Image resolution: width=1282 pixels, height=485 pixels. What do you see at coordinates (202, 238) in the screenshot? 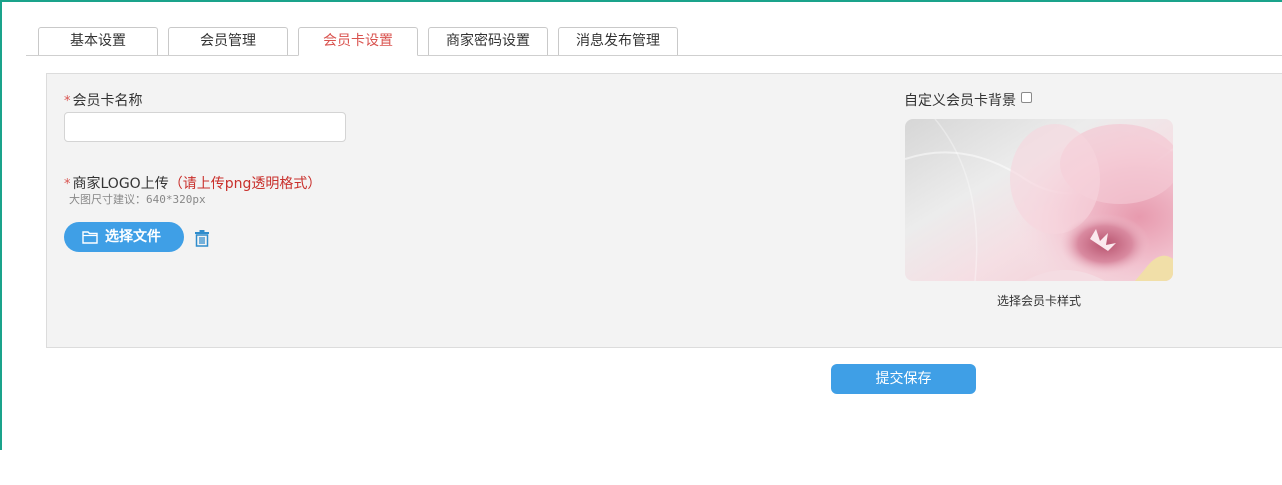
I see `trash-icon` at bounding box center [202, 238].